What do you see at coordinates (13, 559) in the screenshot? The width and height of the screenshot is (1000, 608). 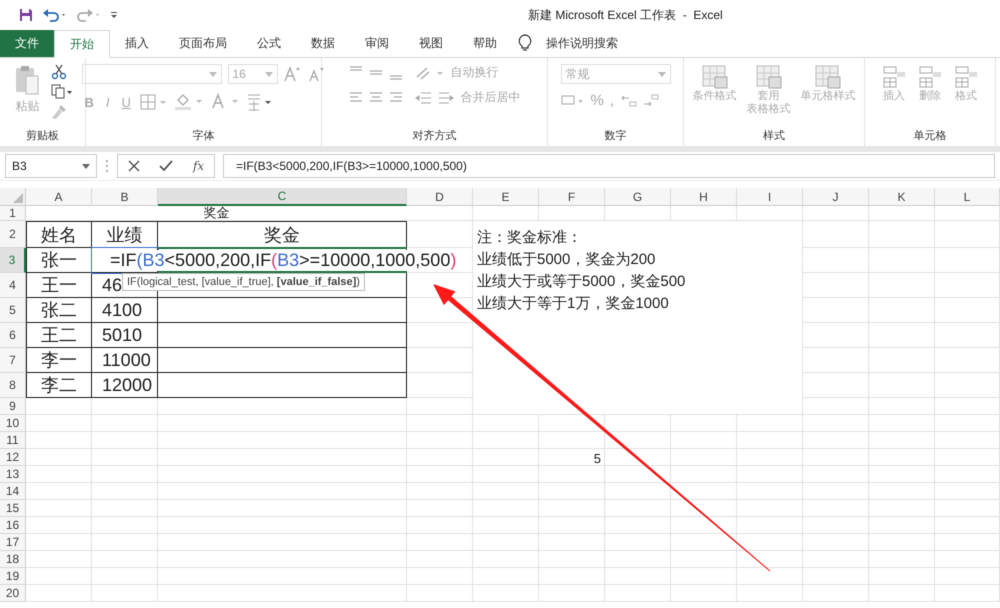 I see `row-header: 18` at bounding box center [13, 559].